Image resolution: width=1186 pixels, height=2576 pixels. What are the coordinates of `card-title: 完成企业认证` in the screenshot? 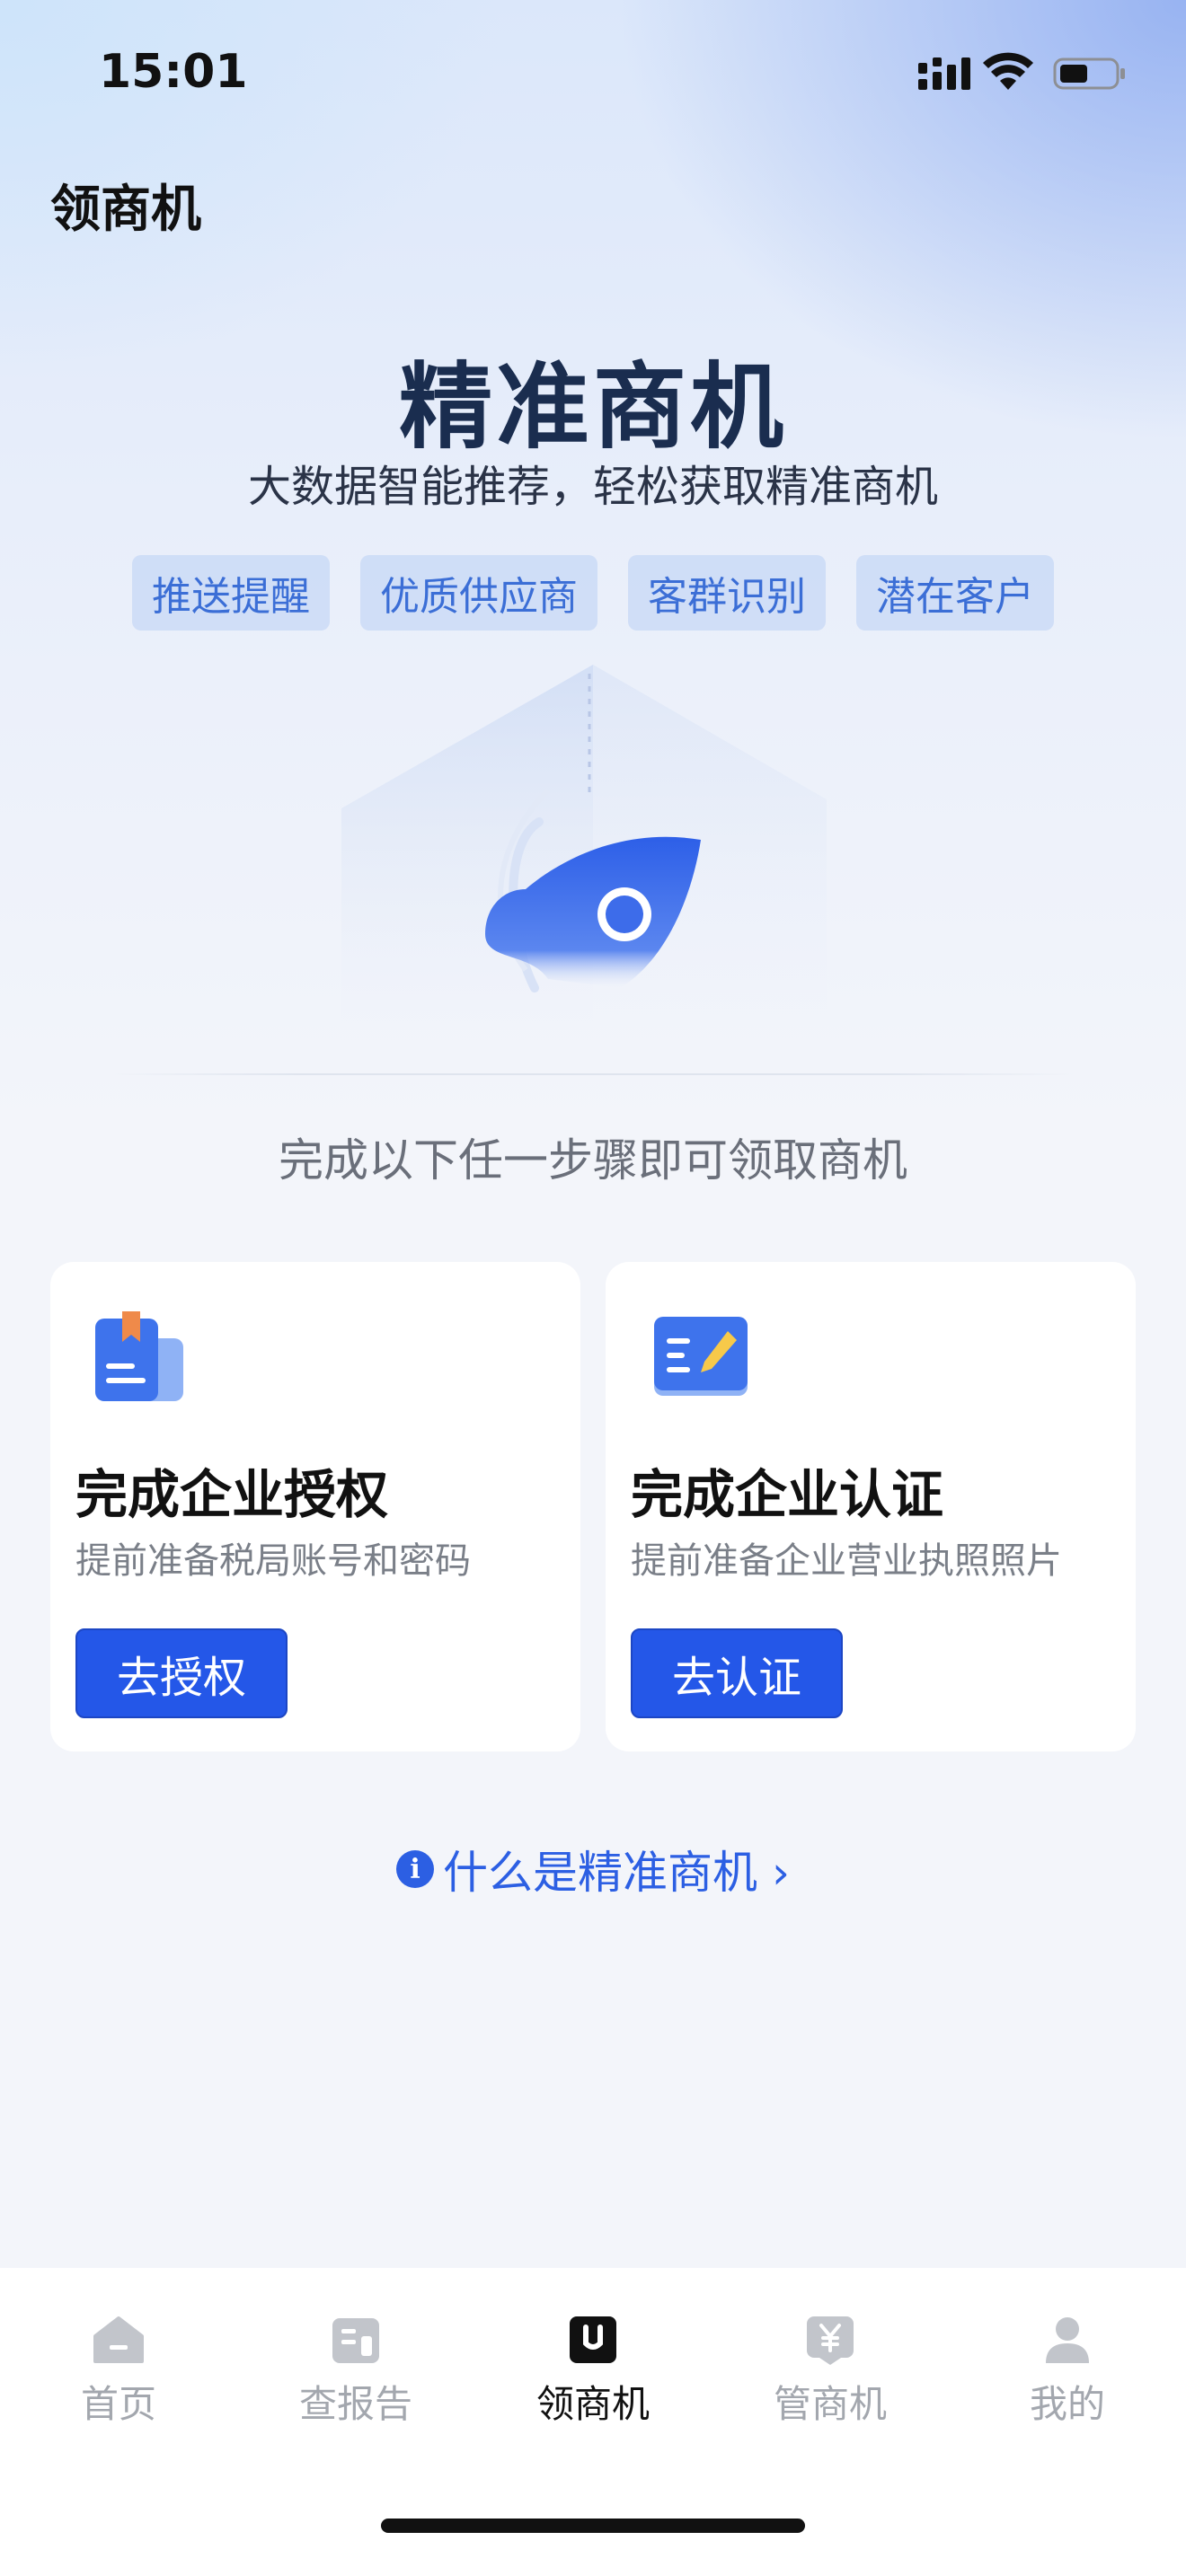 It's located at (787, 1494).